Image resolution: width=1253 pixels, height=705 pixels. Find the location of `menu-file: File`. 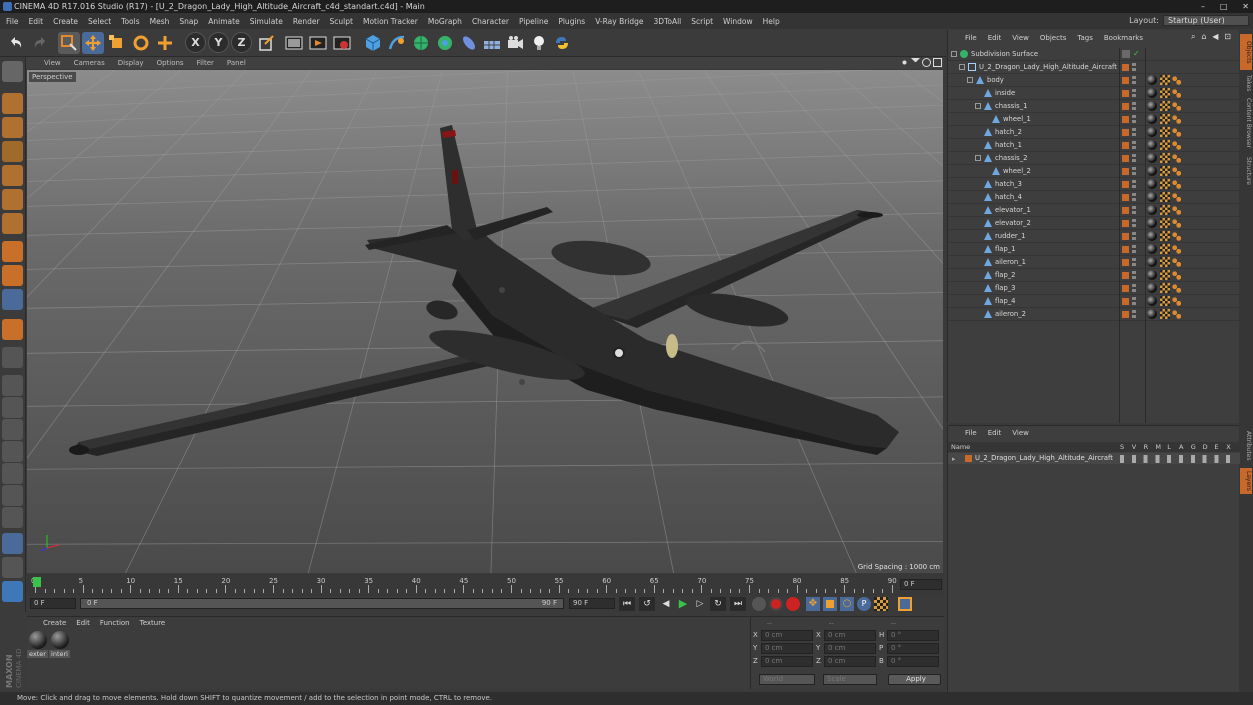

menu-file: File is located at coordinates (12, 21).